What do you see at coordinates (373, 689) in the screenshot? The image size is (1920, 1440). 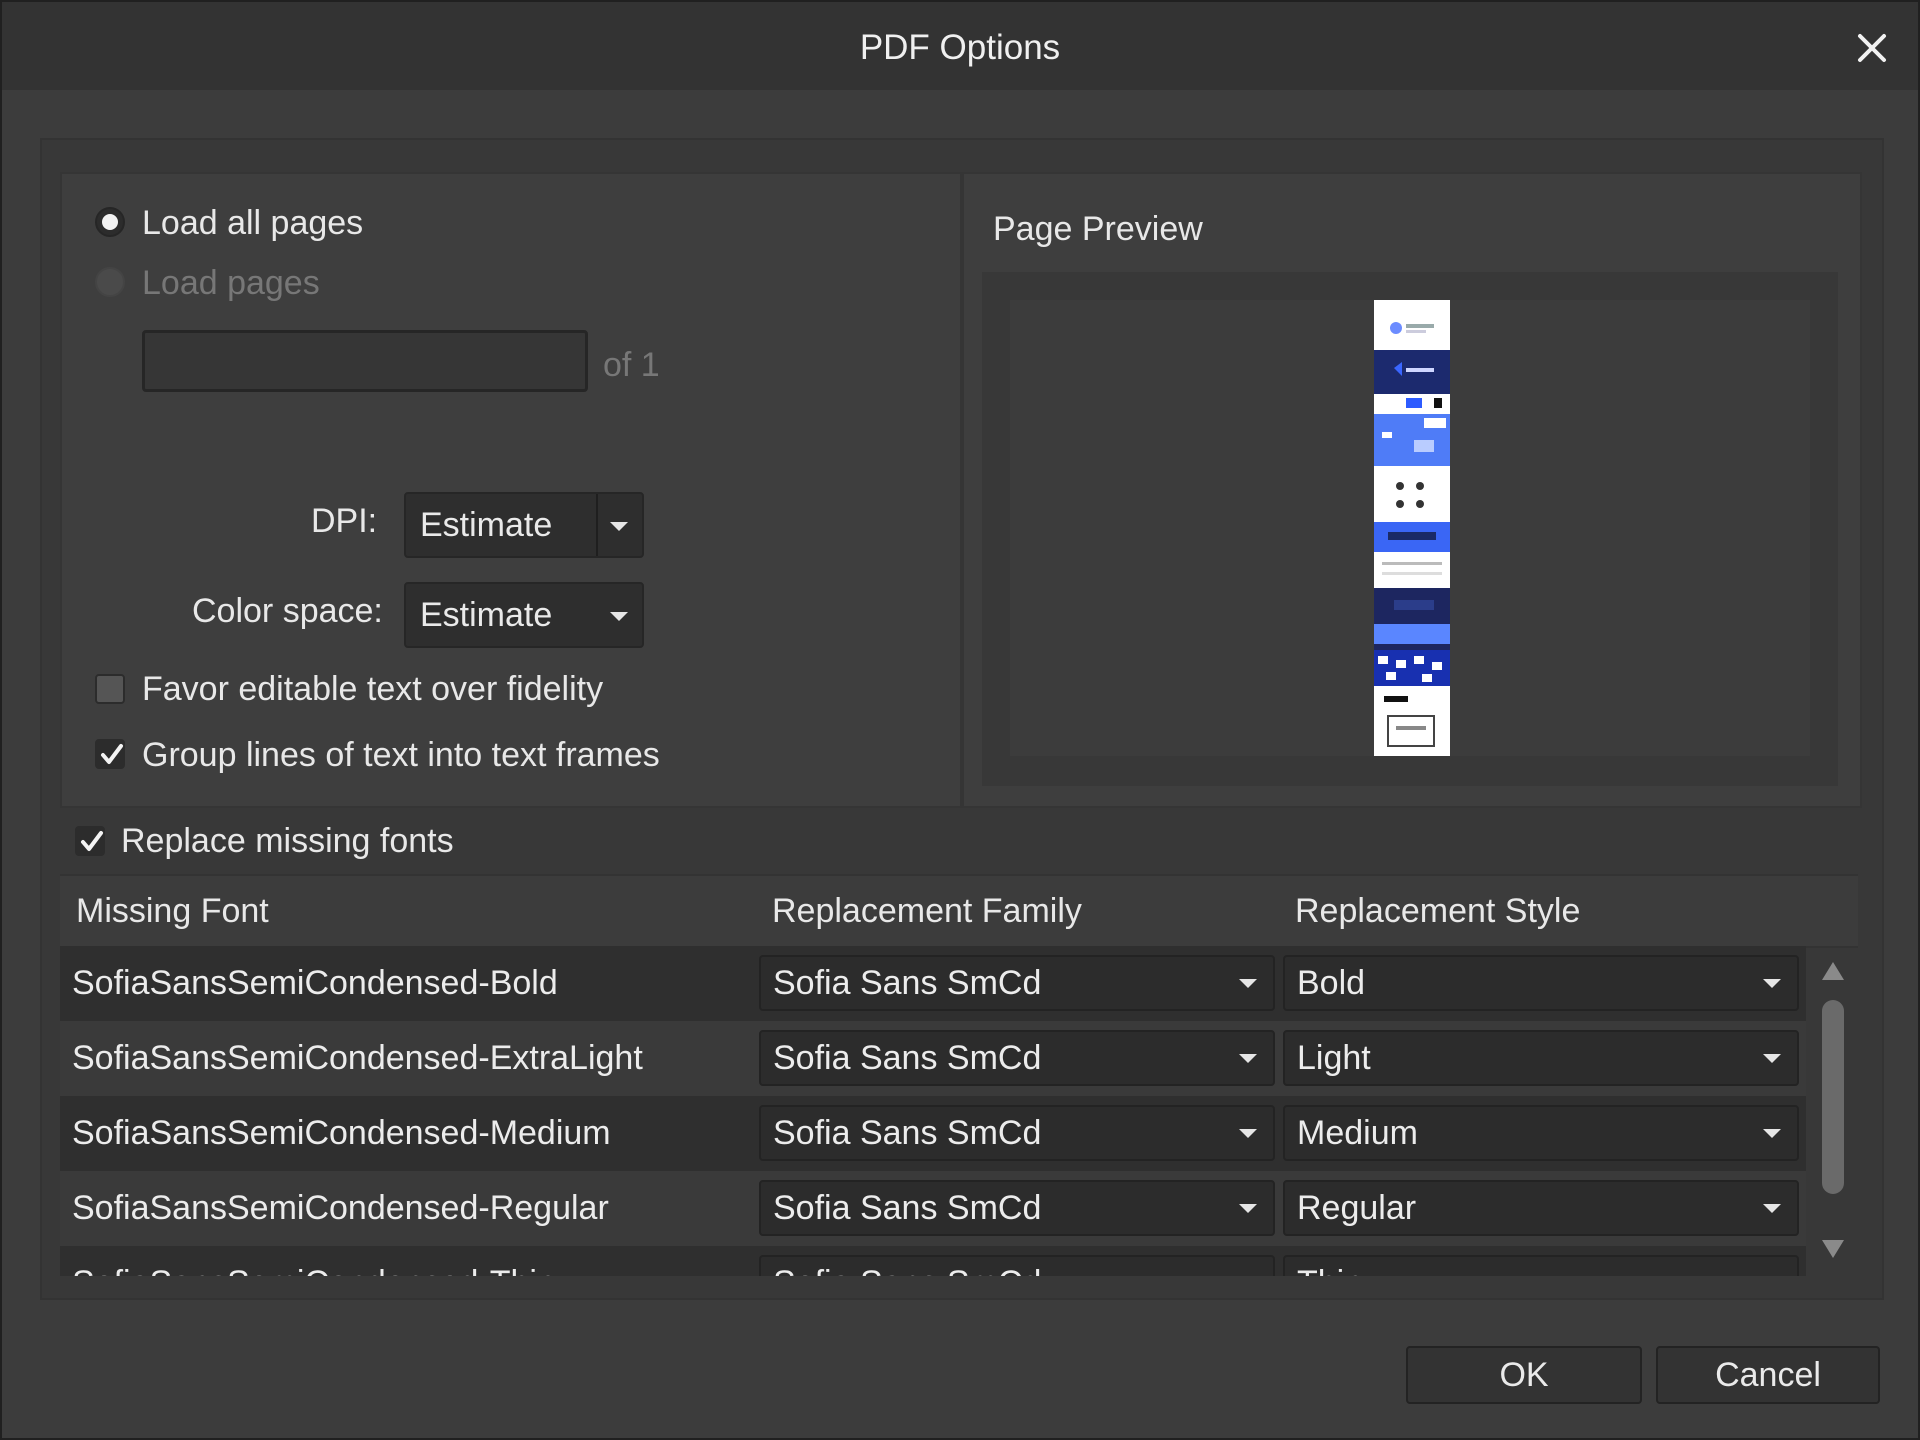 I see `favor-editable-label: Favor editable text over fidelity` at bounding box center [373, 689].